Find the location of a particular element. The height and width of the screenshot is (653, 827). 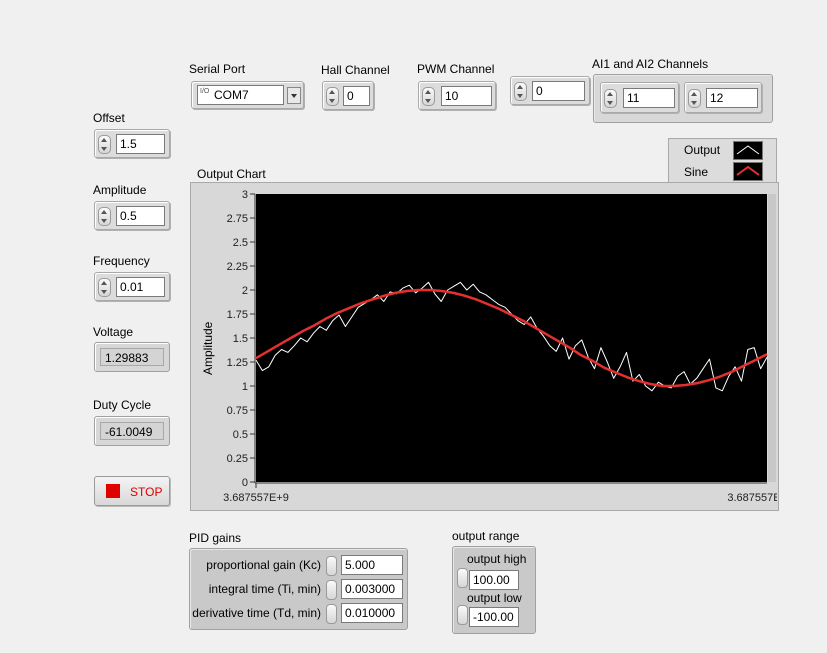

offset-label: Offset is located at coordinates (109, 118).